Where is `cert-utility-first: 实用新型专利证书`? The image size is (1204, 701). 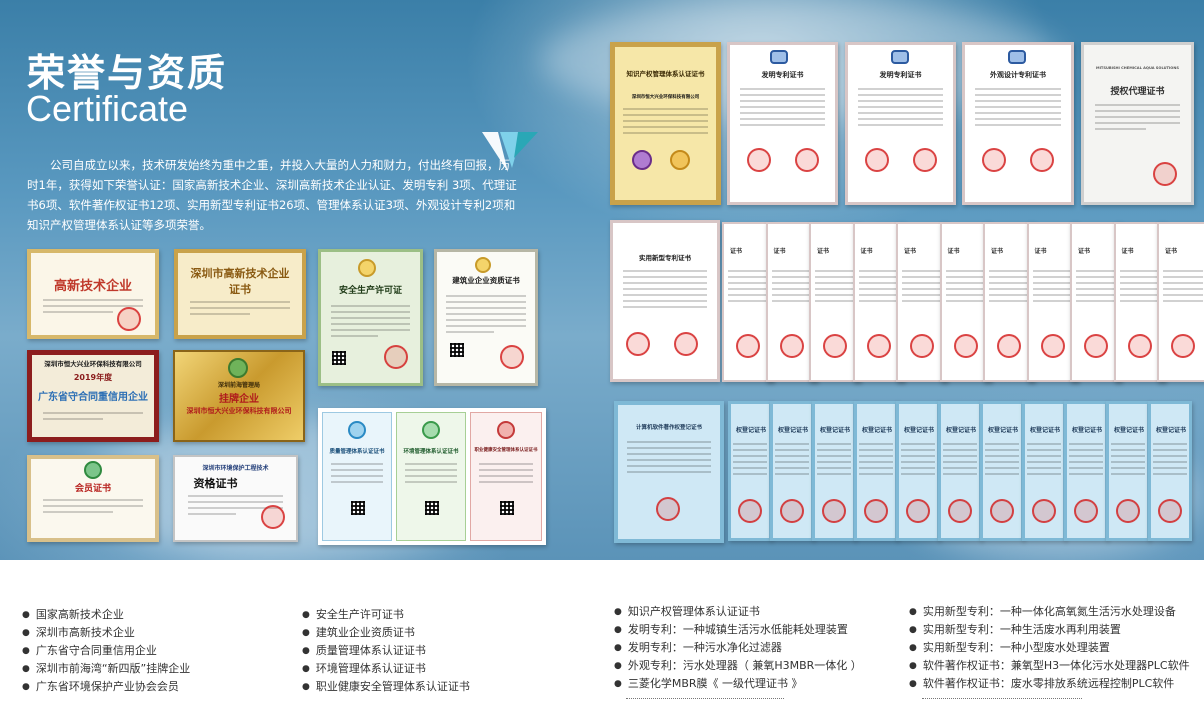
cert-utility-first: 实用新型专利证书 is located at coordinates (665, 301).